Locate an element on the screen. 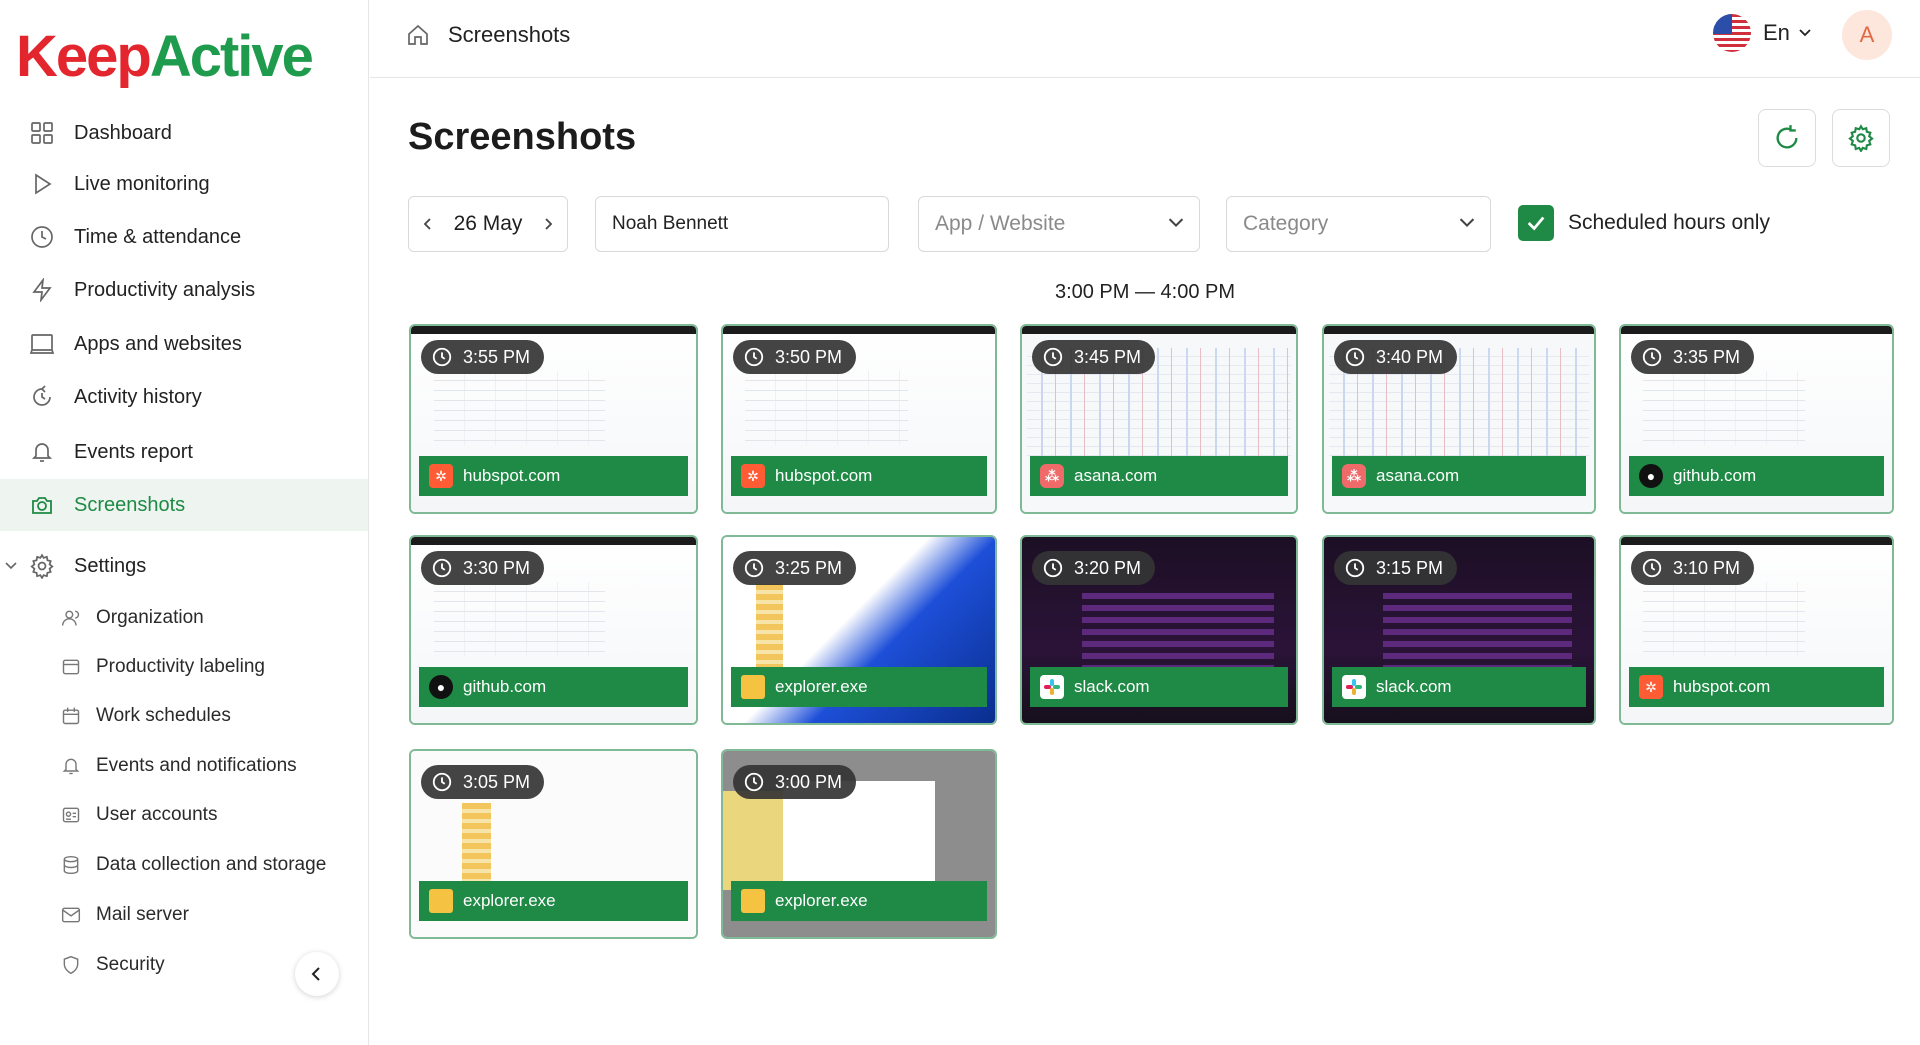 This screenshot has height=1045, width=1920. prev-date-button is located at coordinates (428, 224).